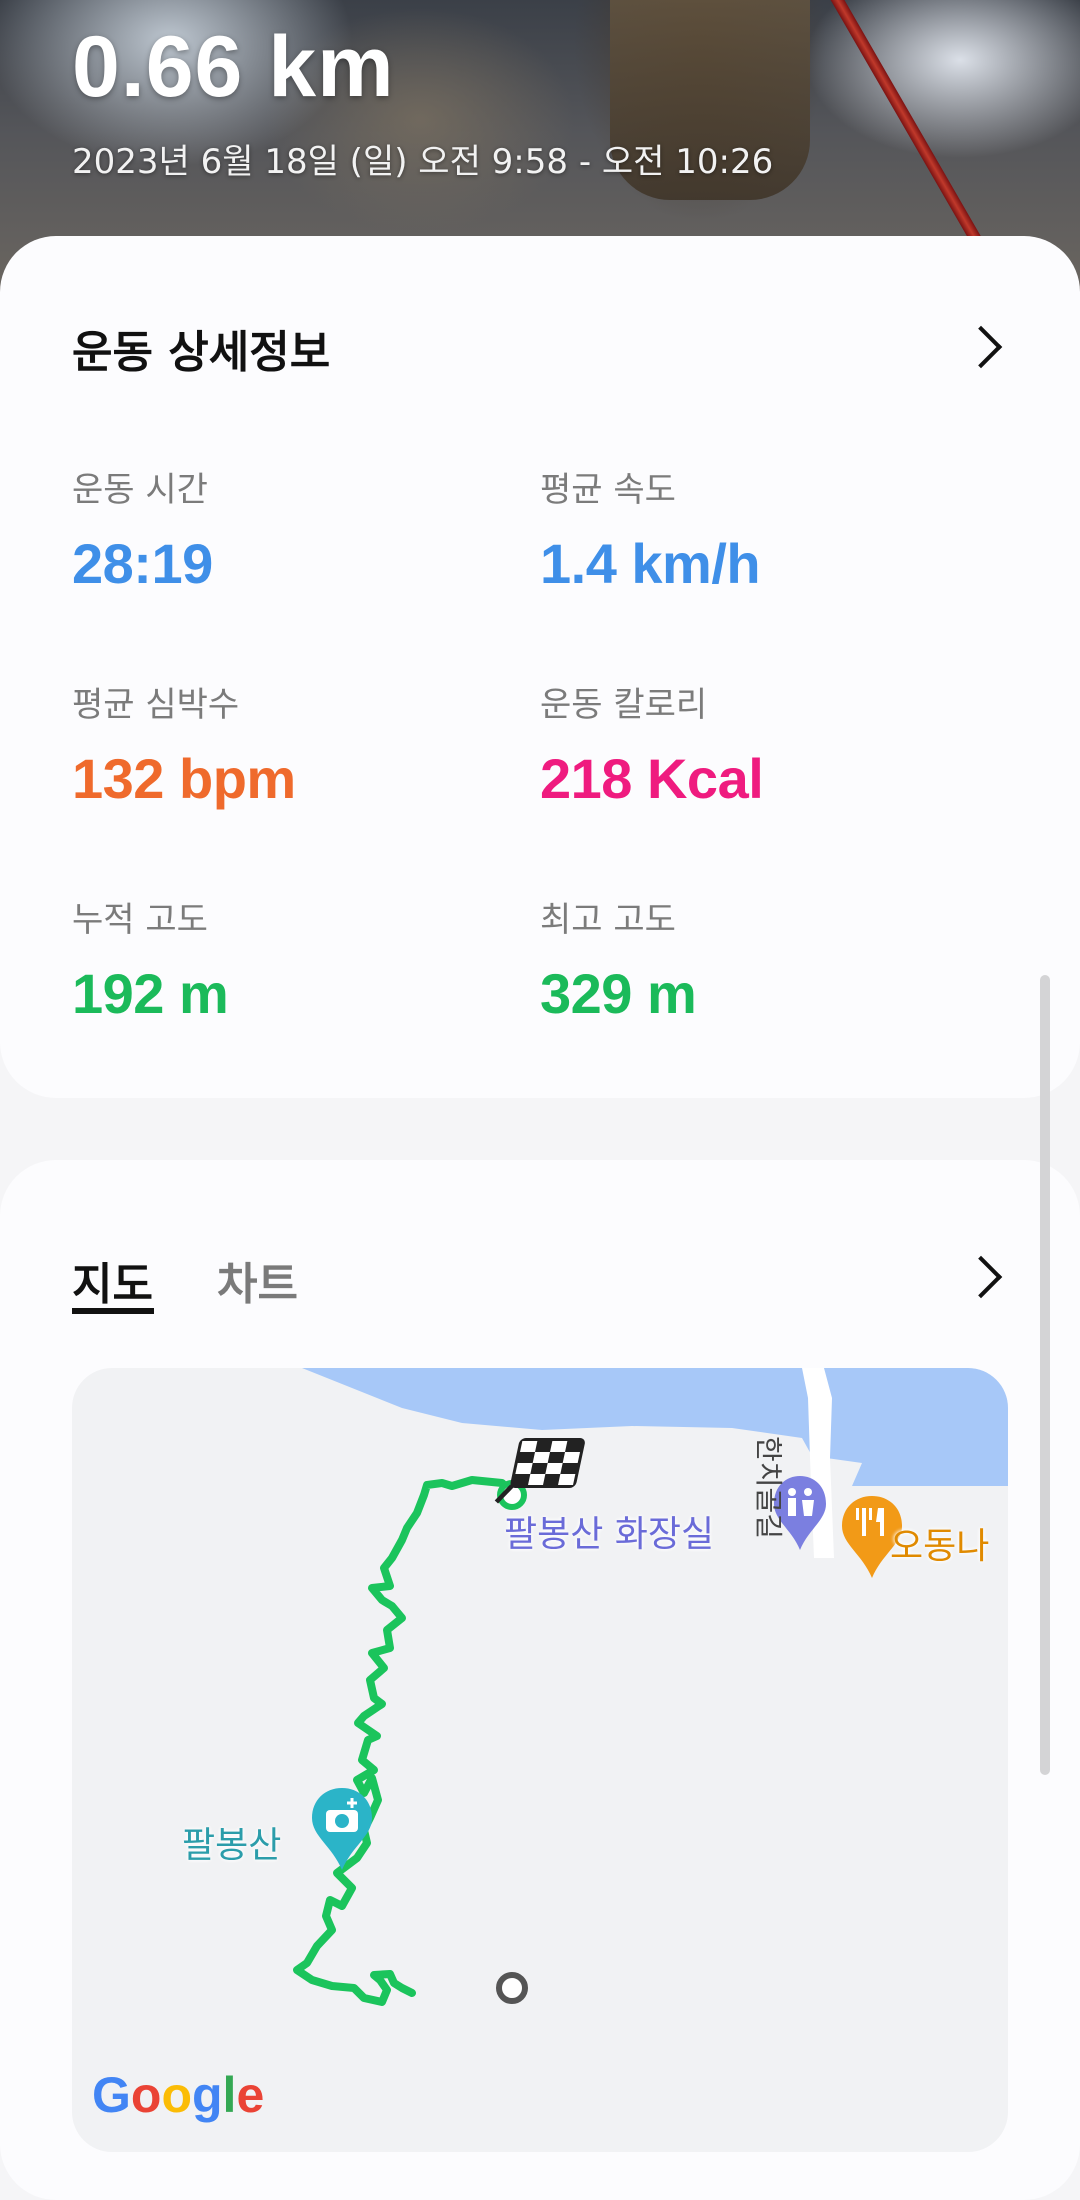 The image size is (1080, 2200). I want to click on poi-restroom-label: 팔봉산 화장실, so click(609, 1531).